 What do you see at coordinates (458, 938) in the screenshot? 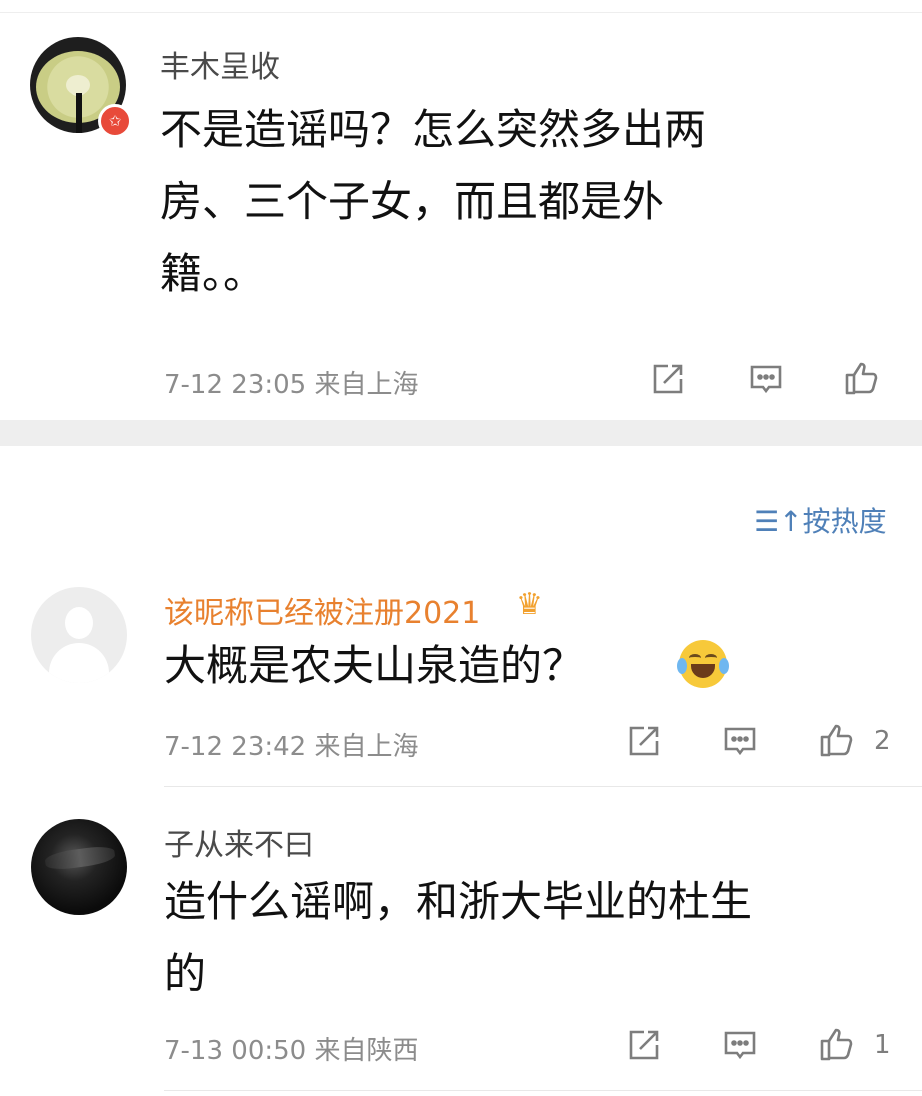
I see `comment-text: 造什么谣啊，和浙大毕业的杜生 的` at bounding box center [458, 938].